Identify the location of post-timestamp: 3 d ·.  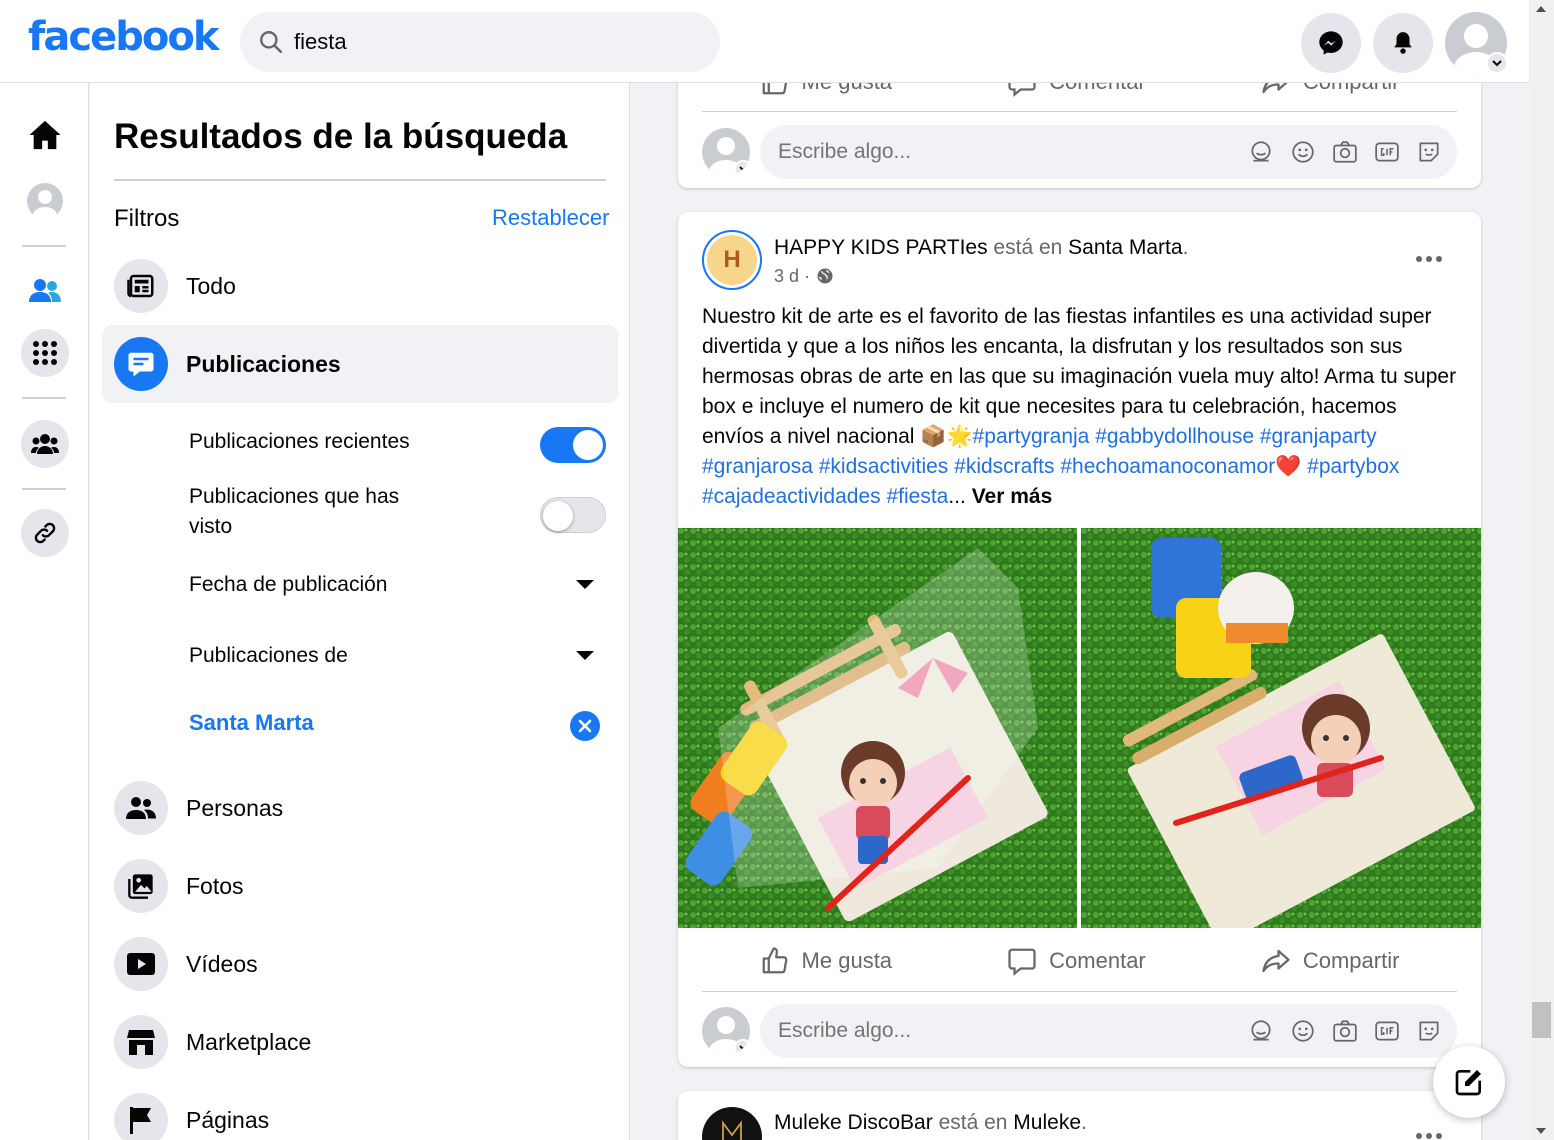
(792, 276).